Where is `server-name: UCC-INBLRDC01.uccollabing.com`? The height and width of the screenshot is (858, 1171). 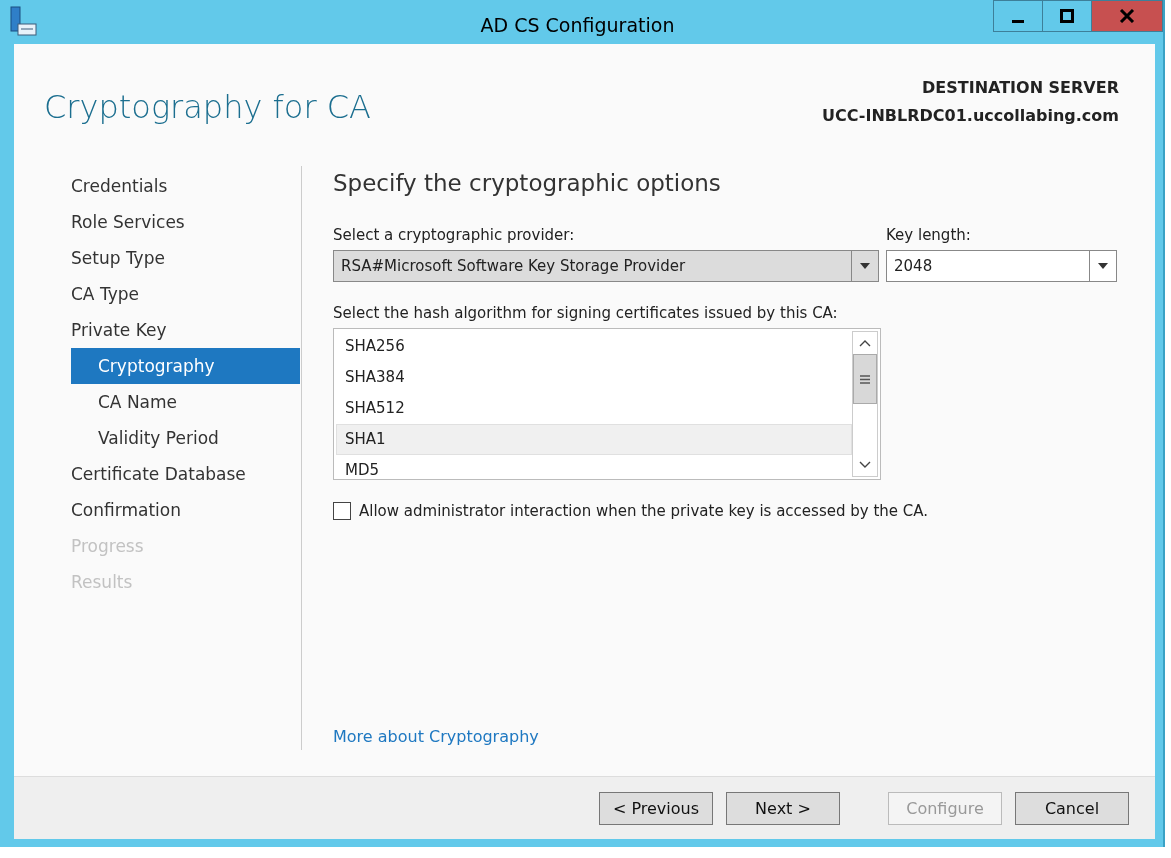 server-name: UCC-INBLRDC01.uccollabing.com is located at coordinates (970, 116).